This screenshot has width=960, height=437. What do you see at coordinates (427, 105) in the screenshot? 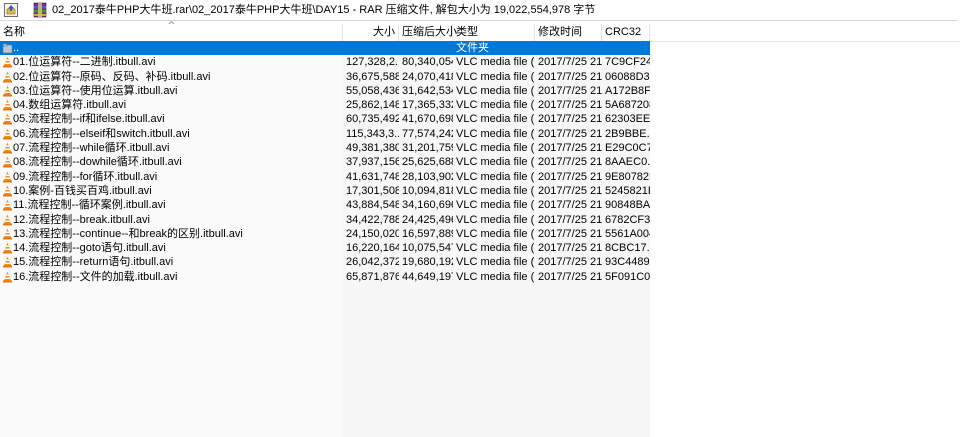
I see `file-packed-size: 17,365,332` at bounding box center [427, 105].